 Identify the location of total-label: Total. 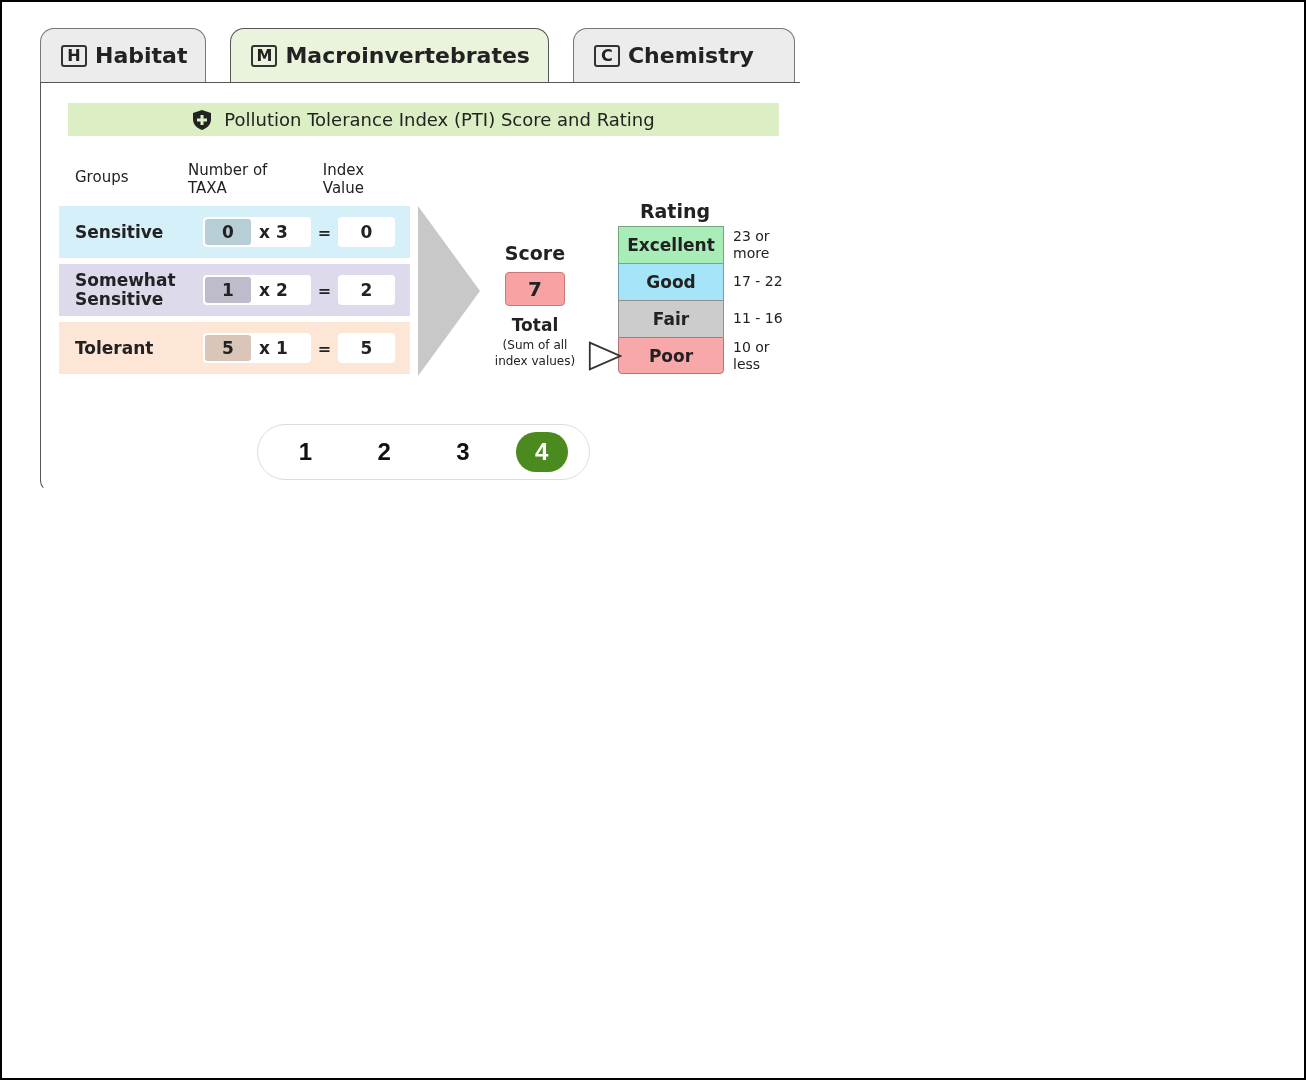
(535, 325).